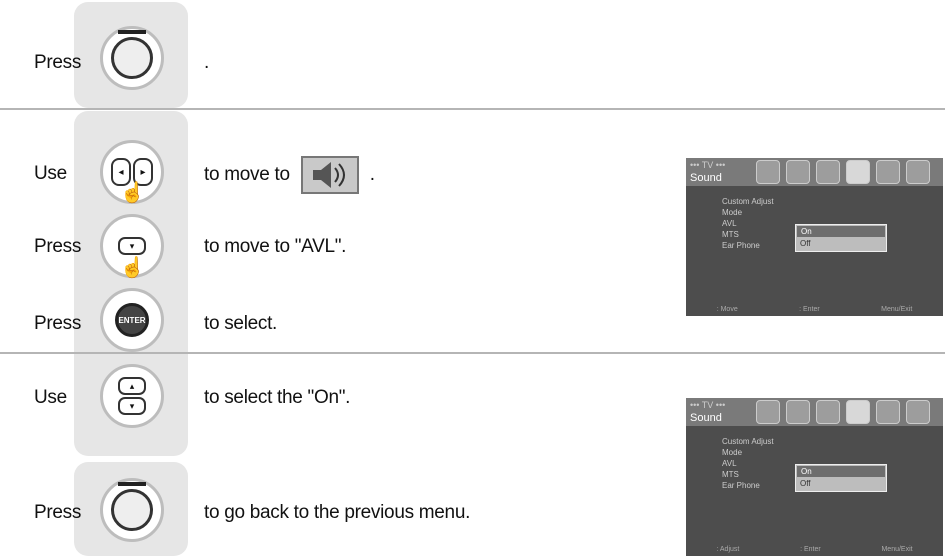  I want to click on screen2-title: Sound, so click(706, 418).